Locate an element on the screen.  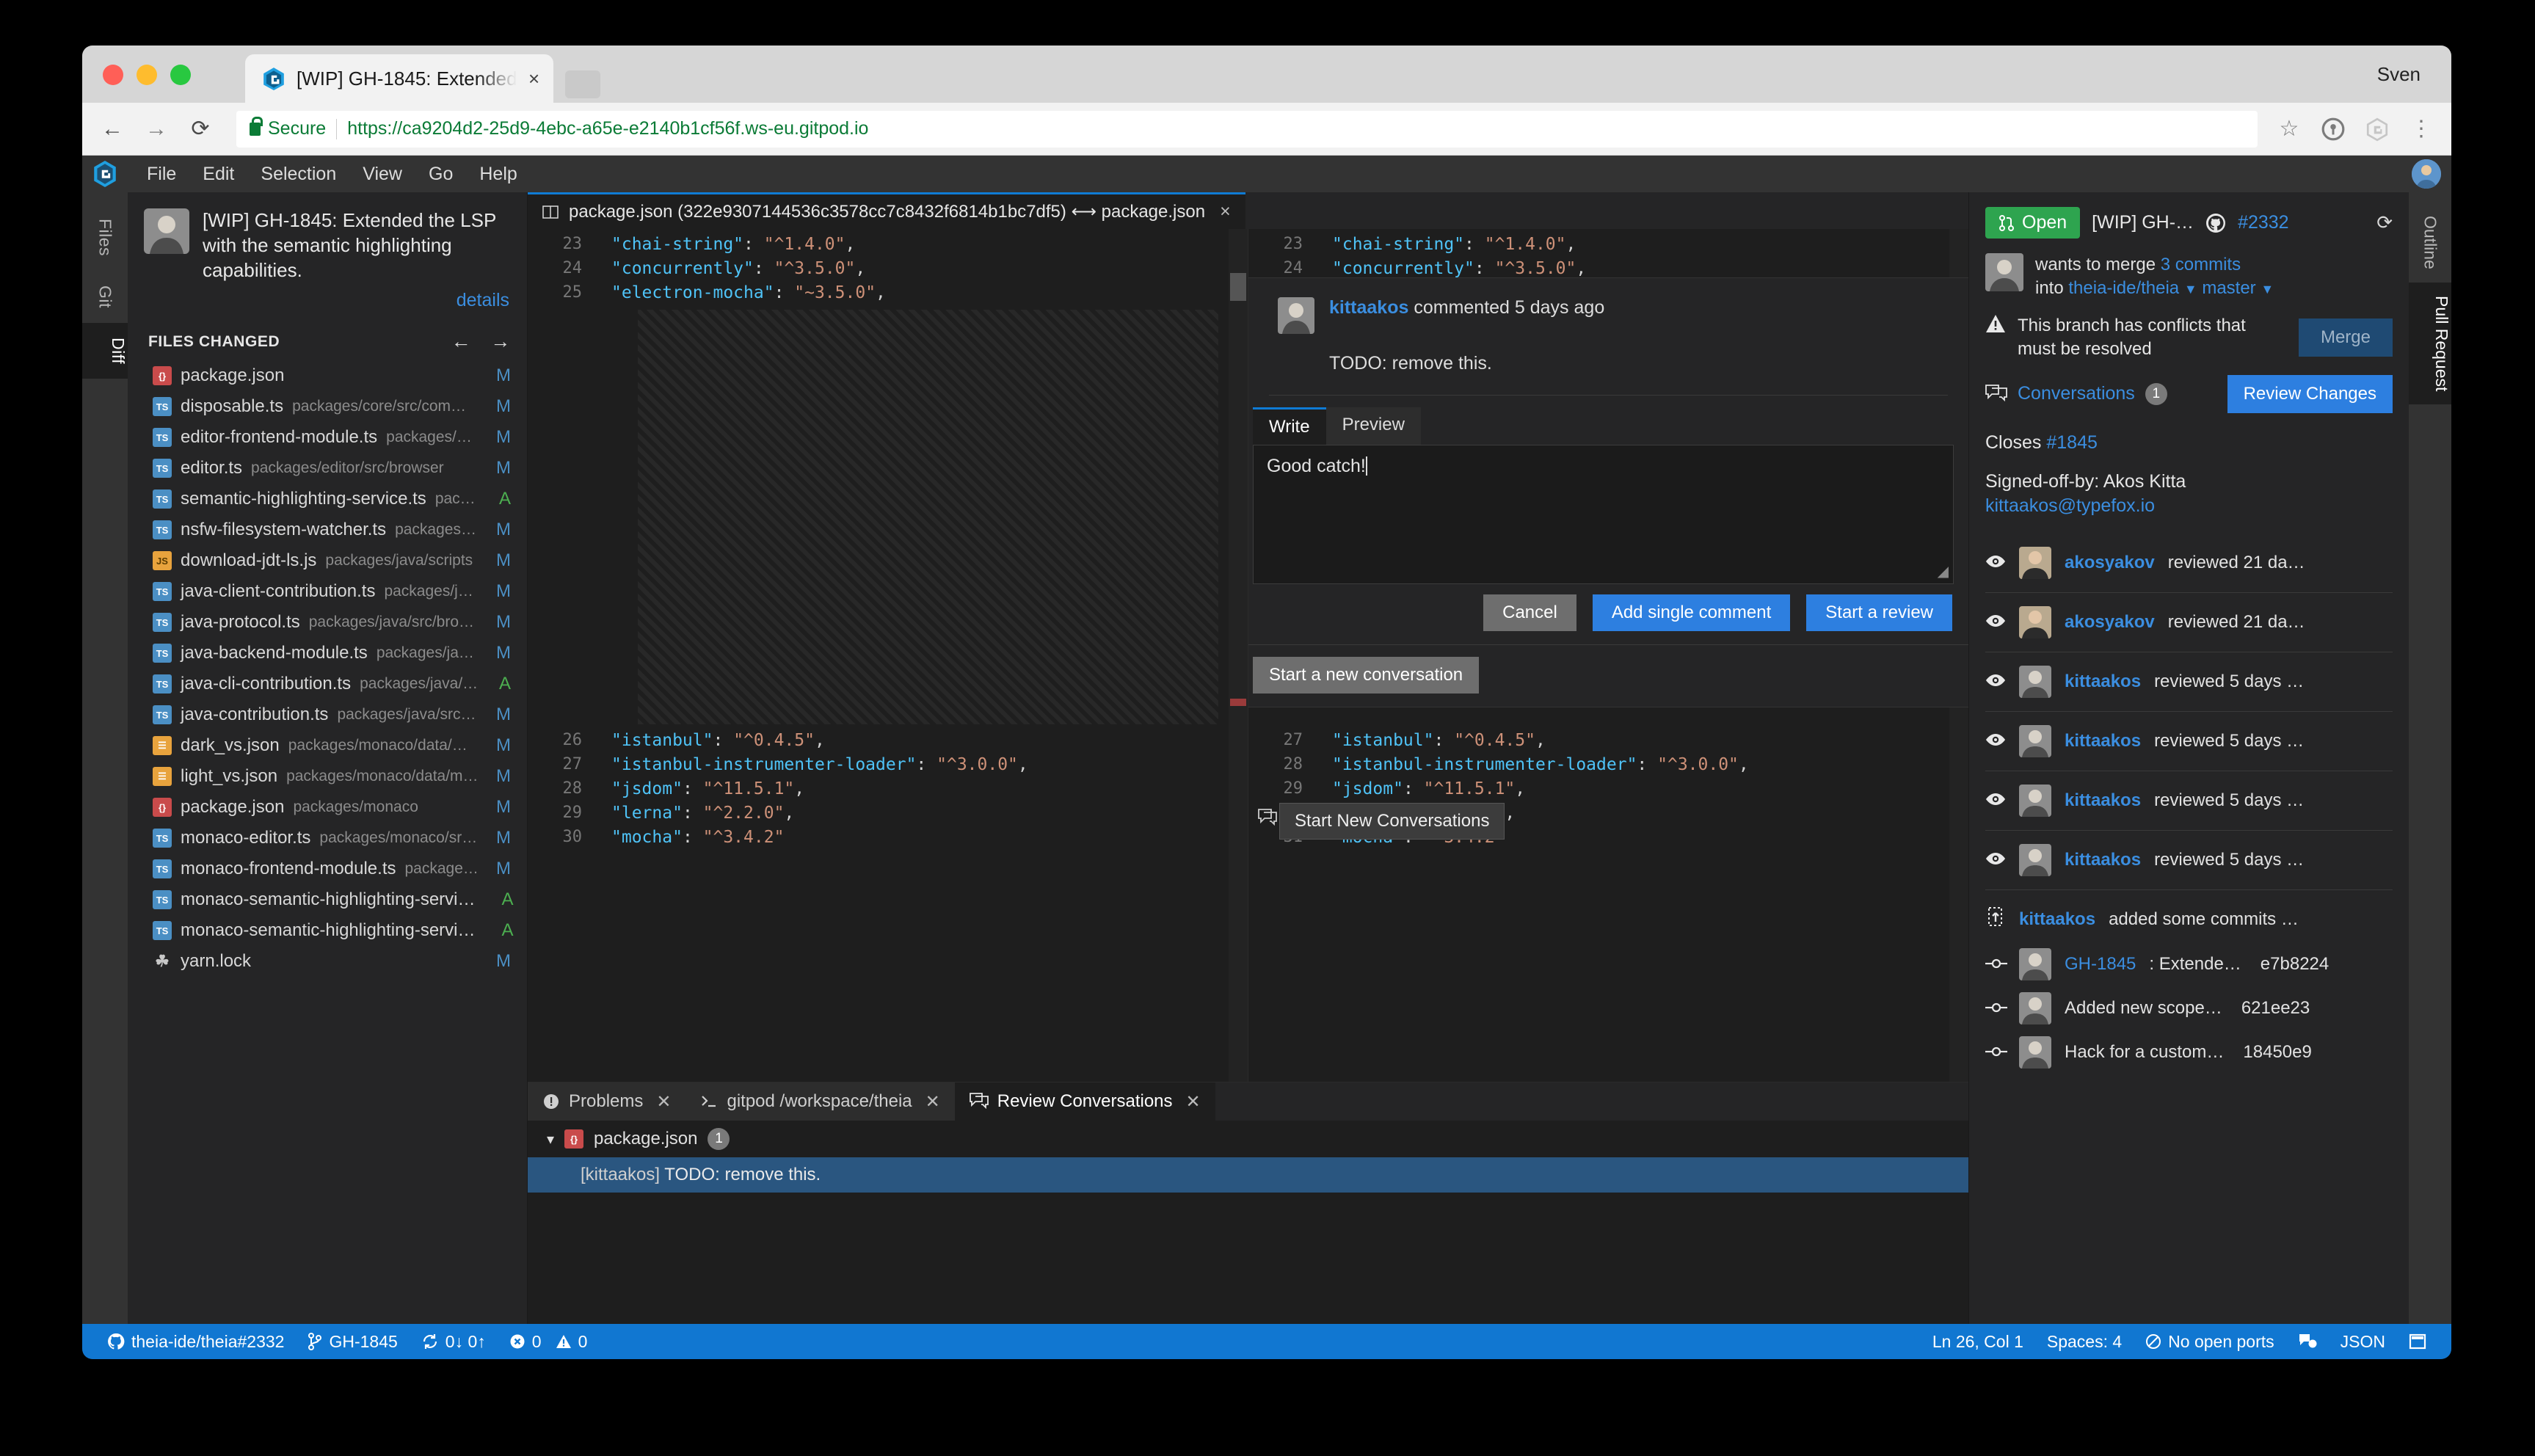
tab-preview: Preview is located at coordinates (1373, 426).